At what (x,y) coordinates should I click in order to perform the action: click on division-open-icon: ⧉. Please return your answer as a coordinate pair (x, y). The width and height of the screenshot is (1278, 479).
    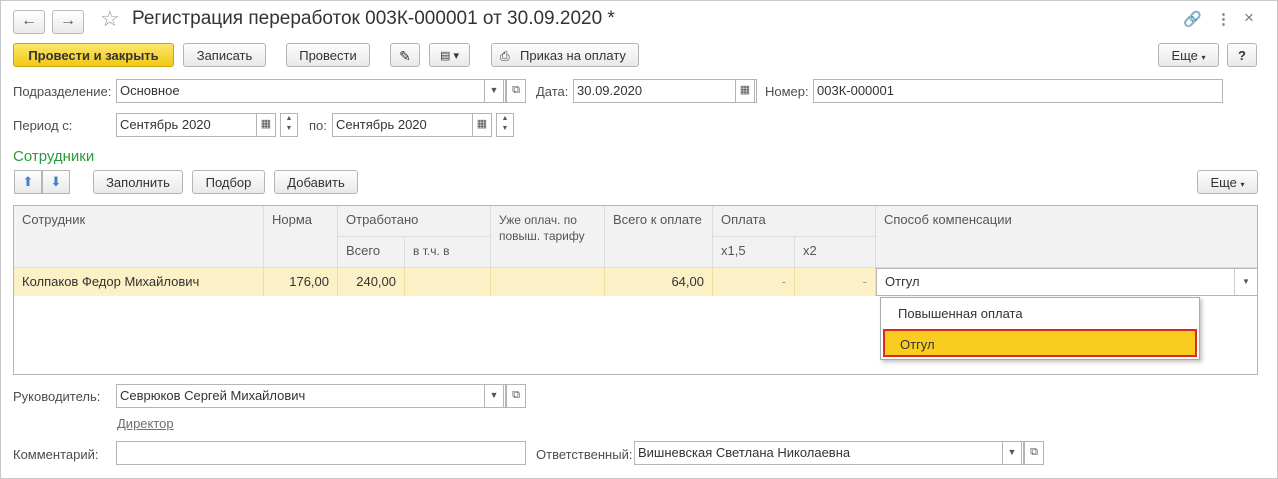
    Looking at the image, I should click on (516, 91).